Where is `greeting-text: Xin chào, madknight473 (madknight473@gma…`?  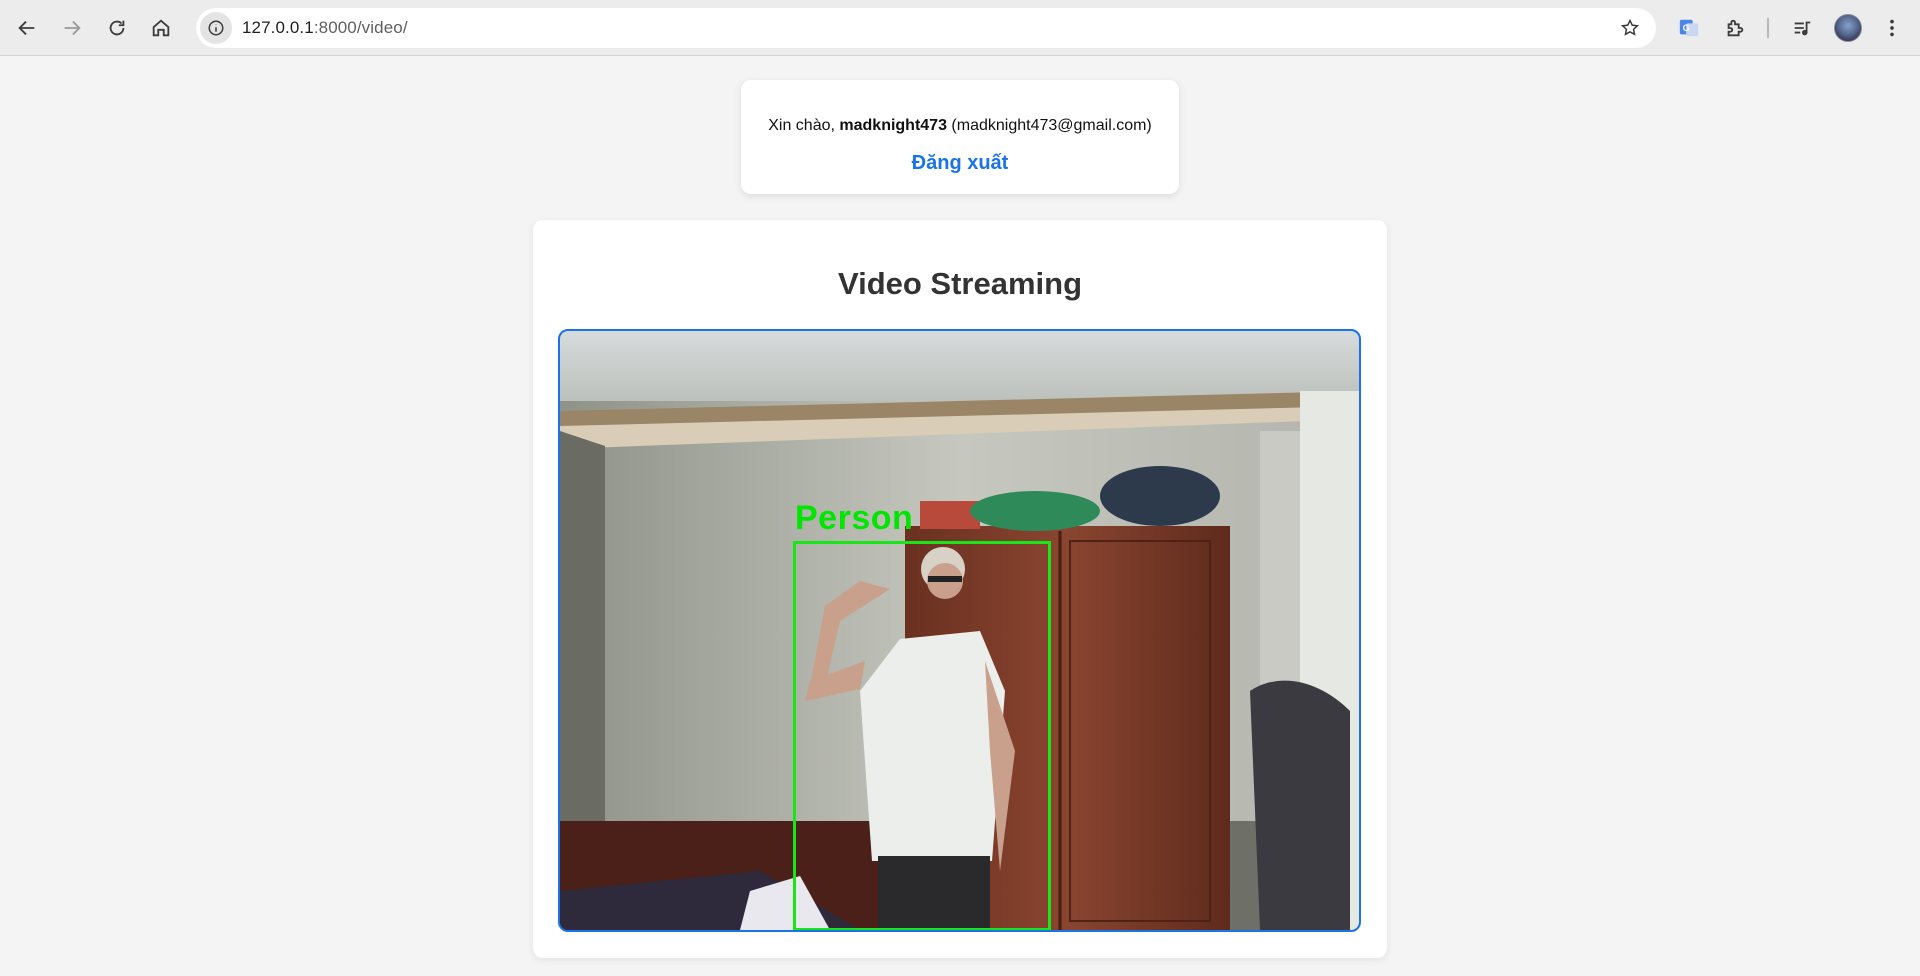
greeting-text: Xin chào, madknight473 (madknight473@gma… is located at coordinates (960, 126).